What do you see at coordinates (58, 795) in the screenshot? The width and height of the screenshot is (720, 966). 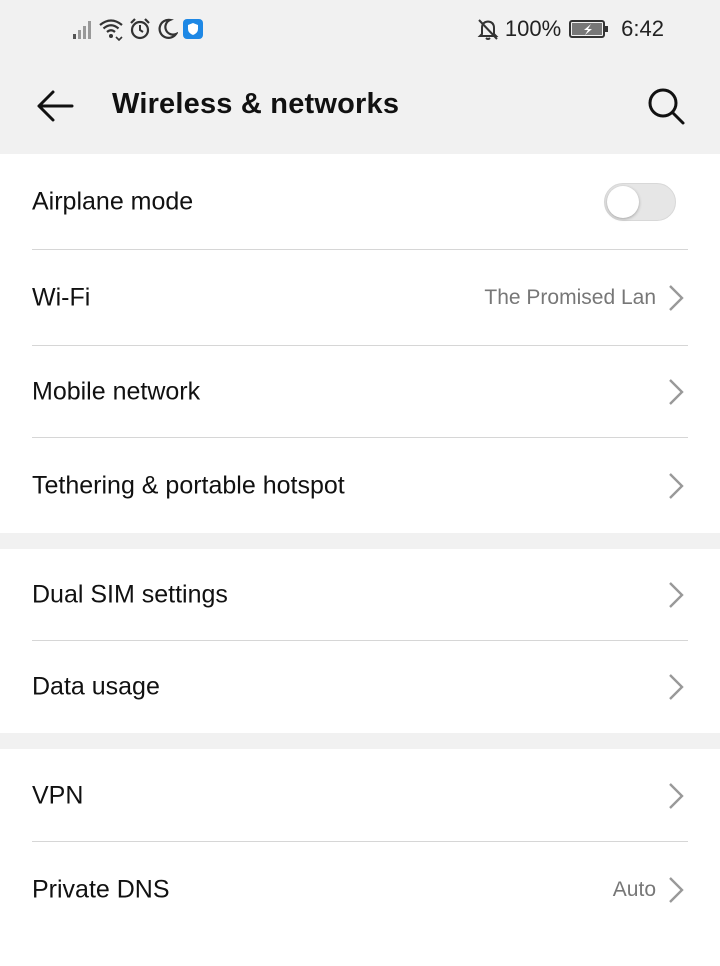 I see `vpn-label: VPN` at bounding box center [58, 795].